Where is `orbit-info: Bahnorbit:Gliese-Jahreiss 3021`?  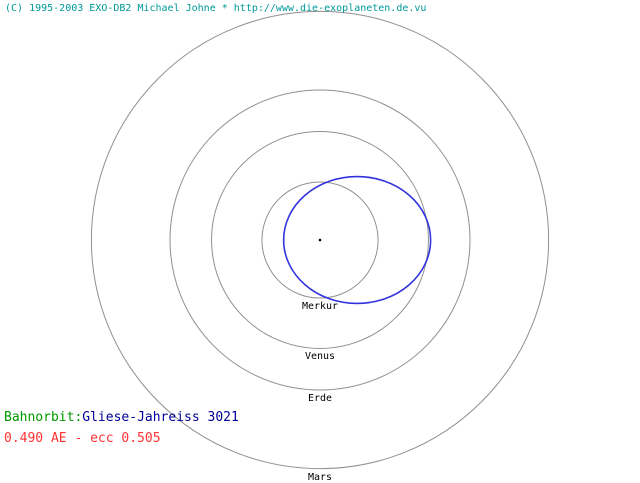 orbit-info: Bahnorbit:Gliese-Jahreiss 3021 is located at coordinates (121, 417).